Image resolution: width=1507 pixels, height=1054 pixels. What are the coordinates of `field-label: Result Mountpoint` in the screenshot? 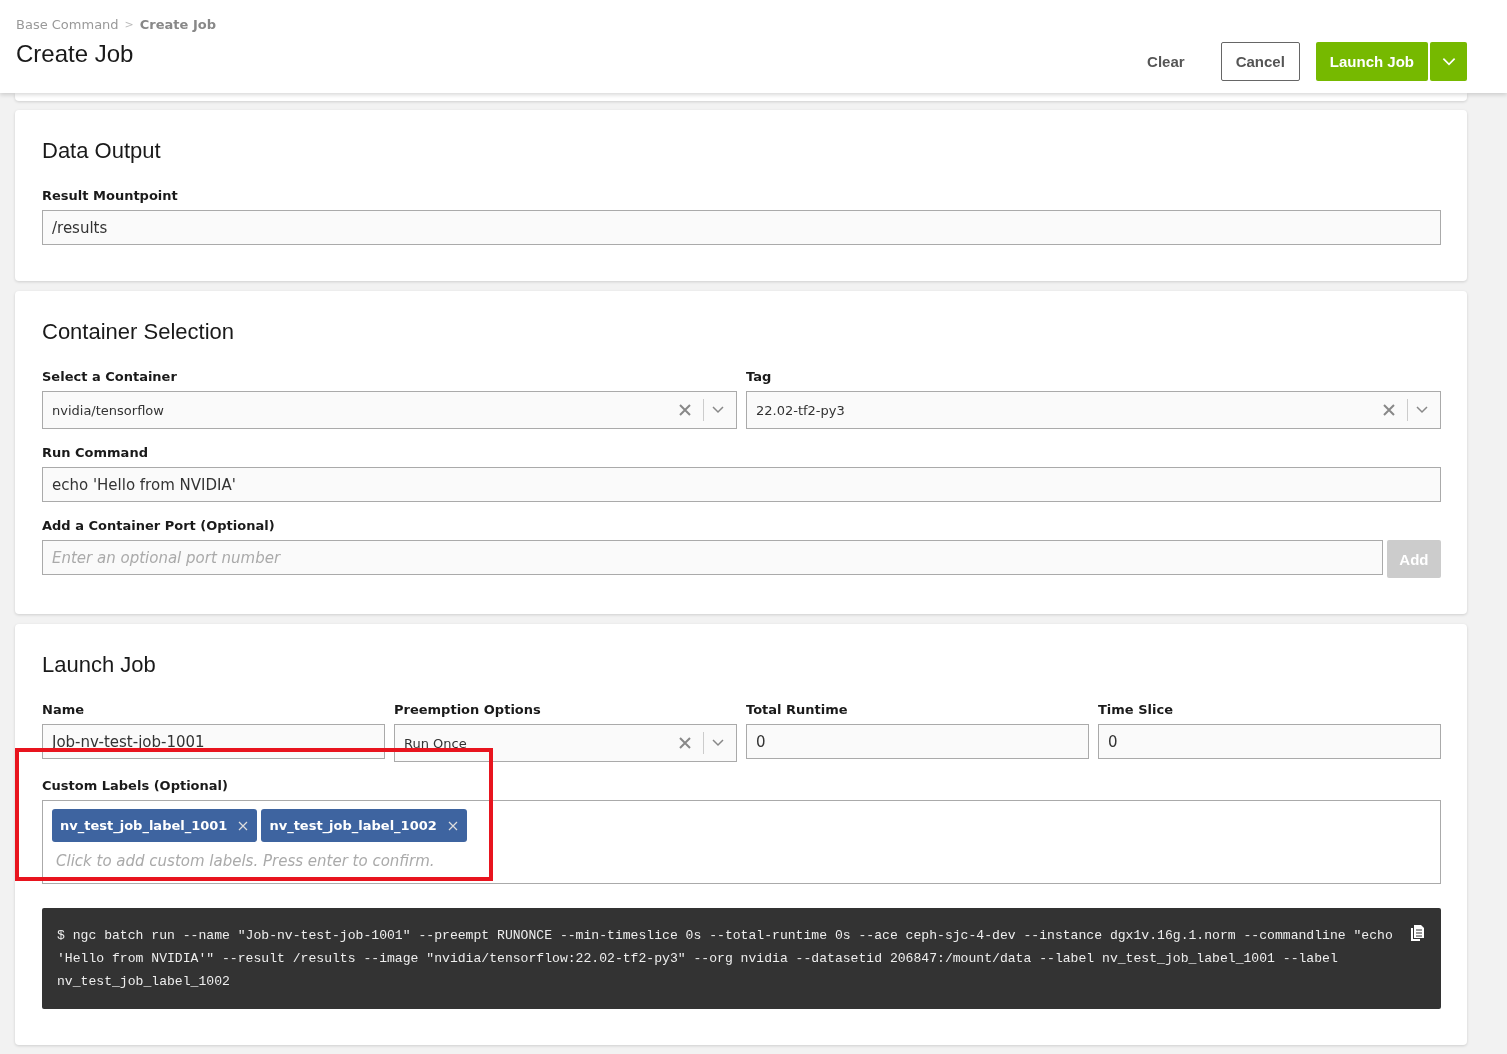 It's located at (110, 195).